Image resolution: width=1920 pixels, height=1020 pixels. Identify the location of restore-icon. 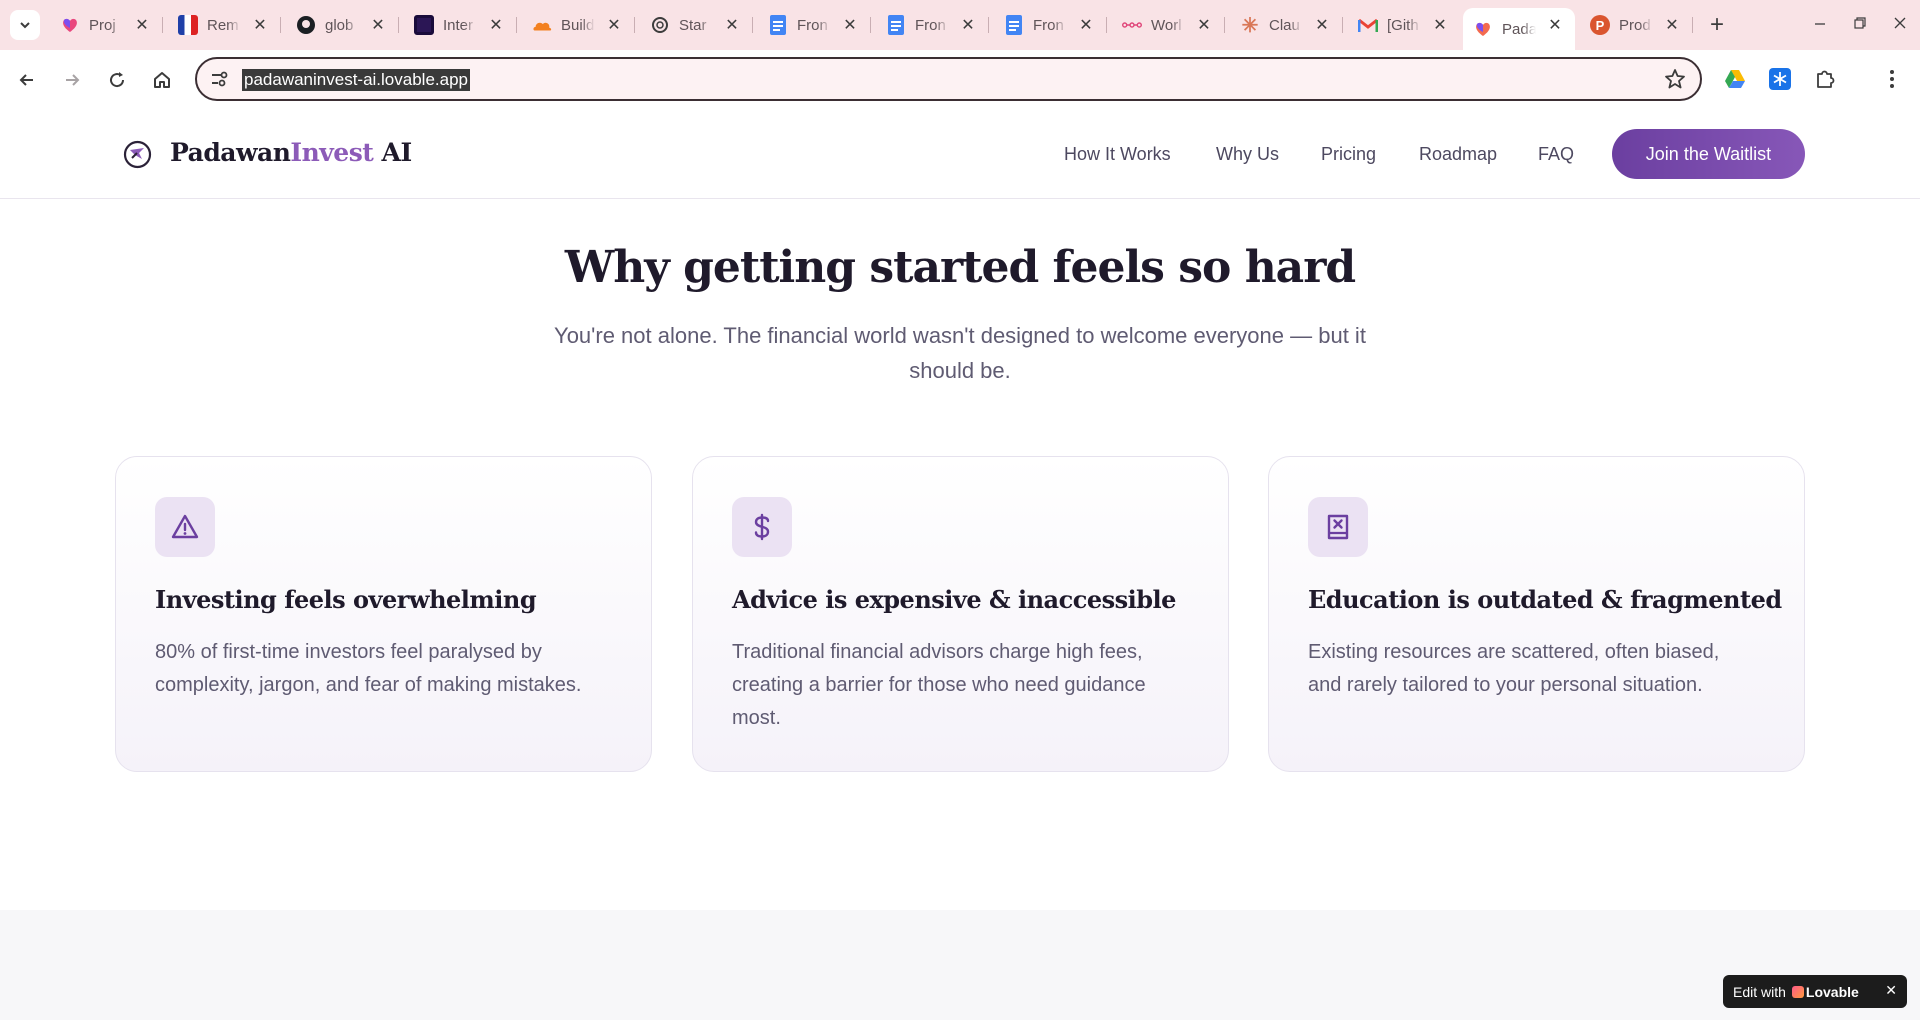
(1860, 23).